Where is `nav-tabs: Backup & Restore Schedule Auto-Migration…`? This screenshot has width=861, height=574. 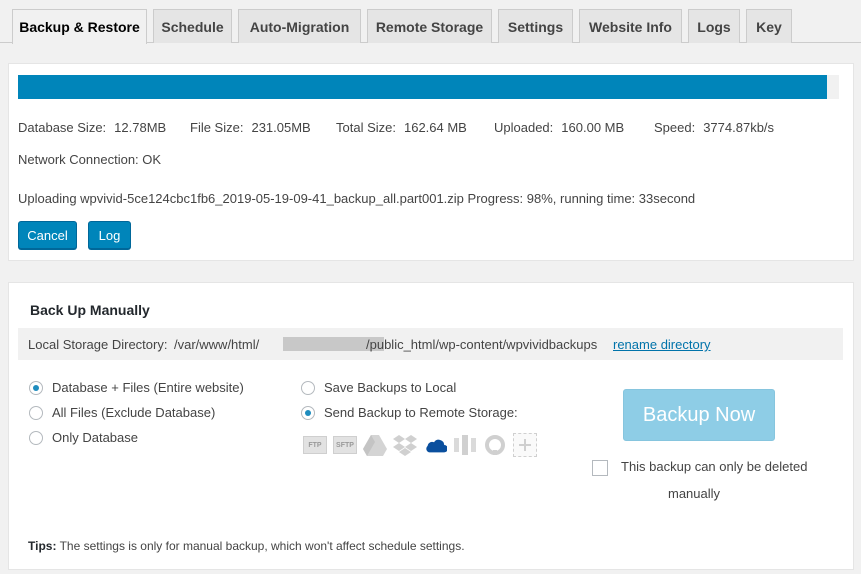
nav-tabs: Backup & Restore Schedule Auto-Migration… is located at coordinates (430, 22).